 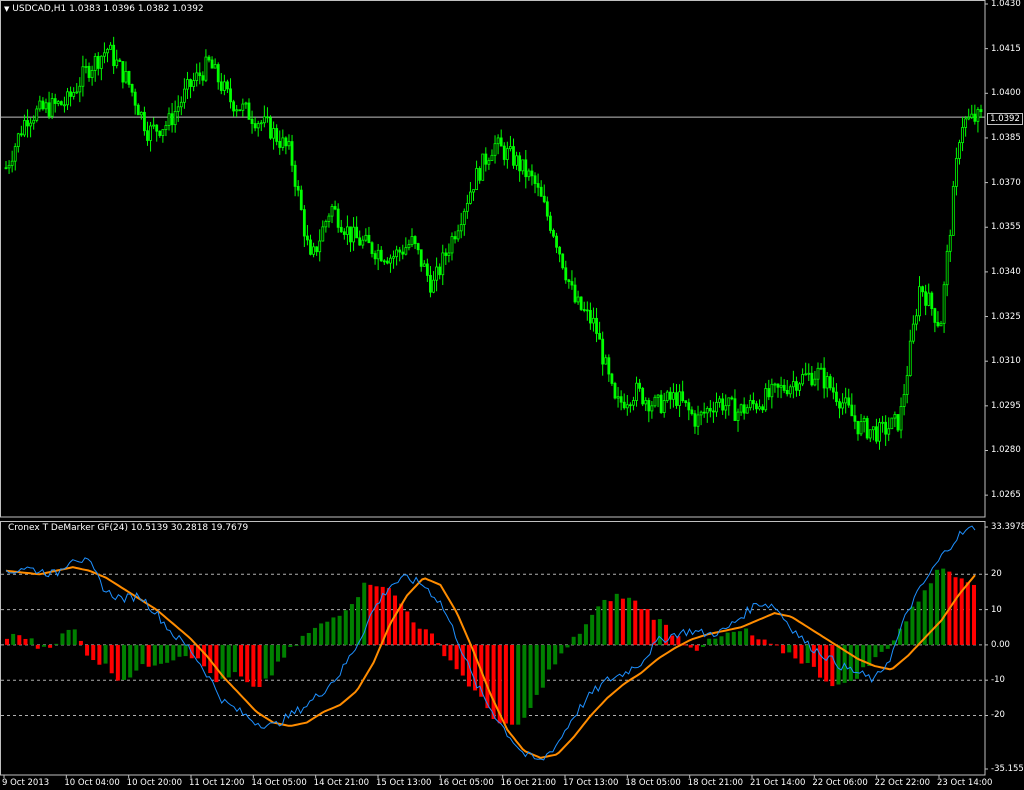 What do you see at coordinates (996, 574) in the screenshot?
I see `indicator-tick-label: 20` at bounding box center [996, 574].